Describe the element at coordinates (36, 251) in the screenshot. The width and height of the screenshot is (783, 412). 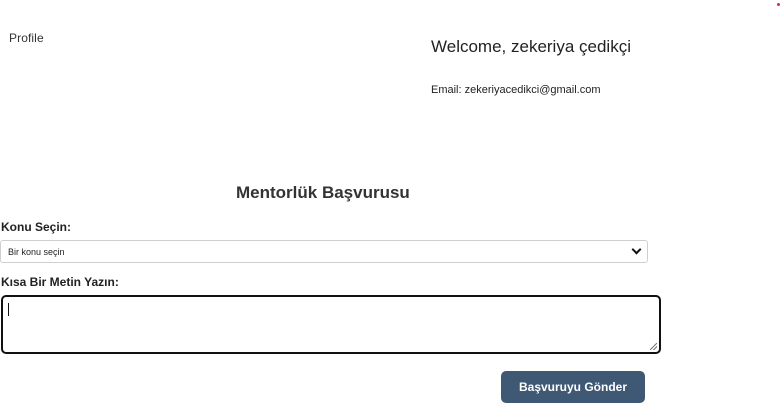
I see `topic-select-value: Bir konu seçin` at that location.